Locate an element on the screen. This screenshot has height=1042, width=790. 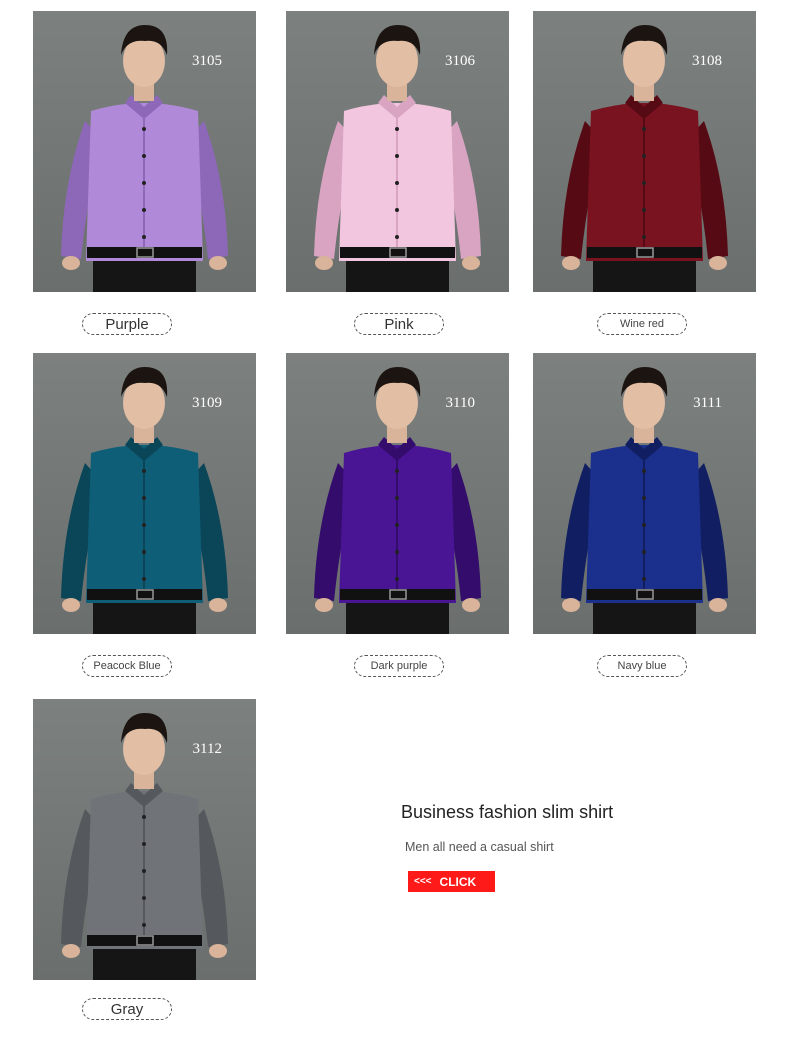
product-photo: 3108 is located at coordinates (644, 151).